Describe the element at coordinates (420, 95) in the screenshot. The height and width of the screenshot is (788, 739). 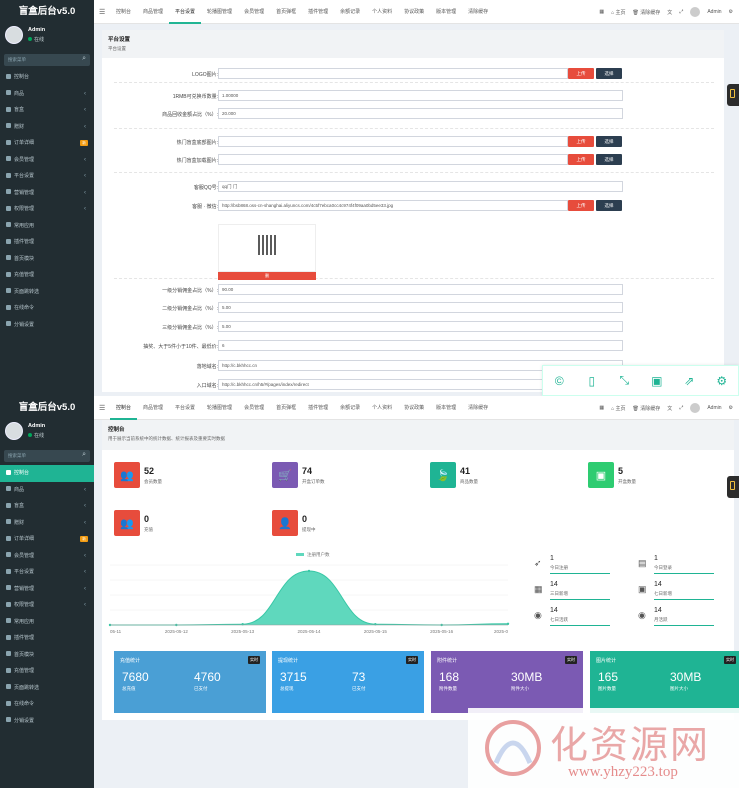
I see `field-input: 1.00000` at that location.